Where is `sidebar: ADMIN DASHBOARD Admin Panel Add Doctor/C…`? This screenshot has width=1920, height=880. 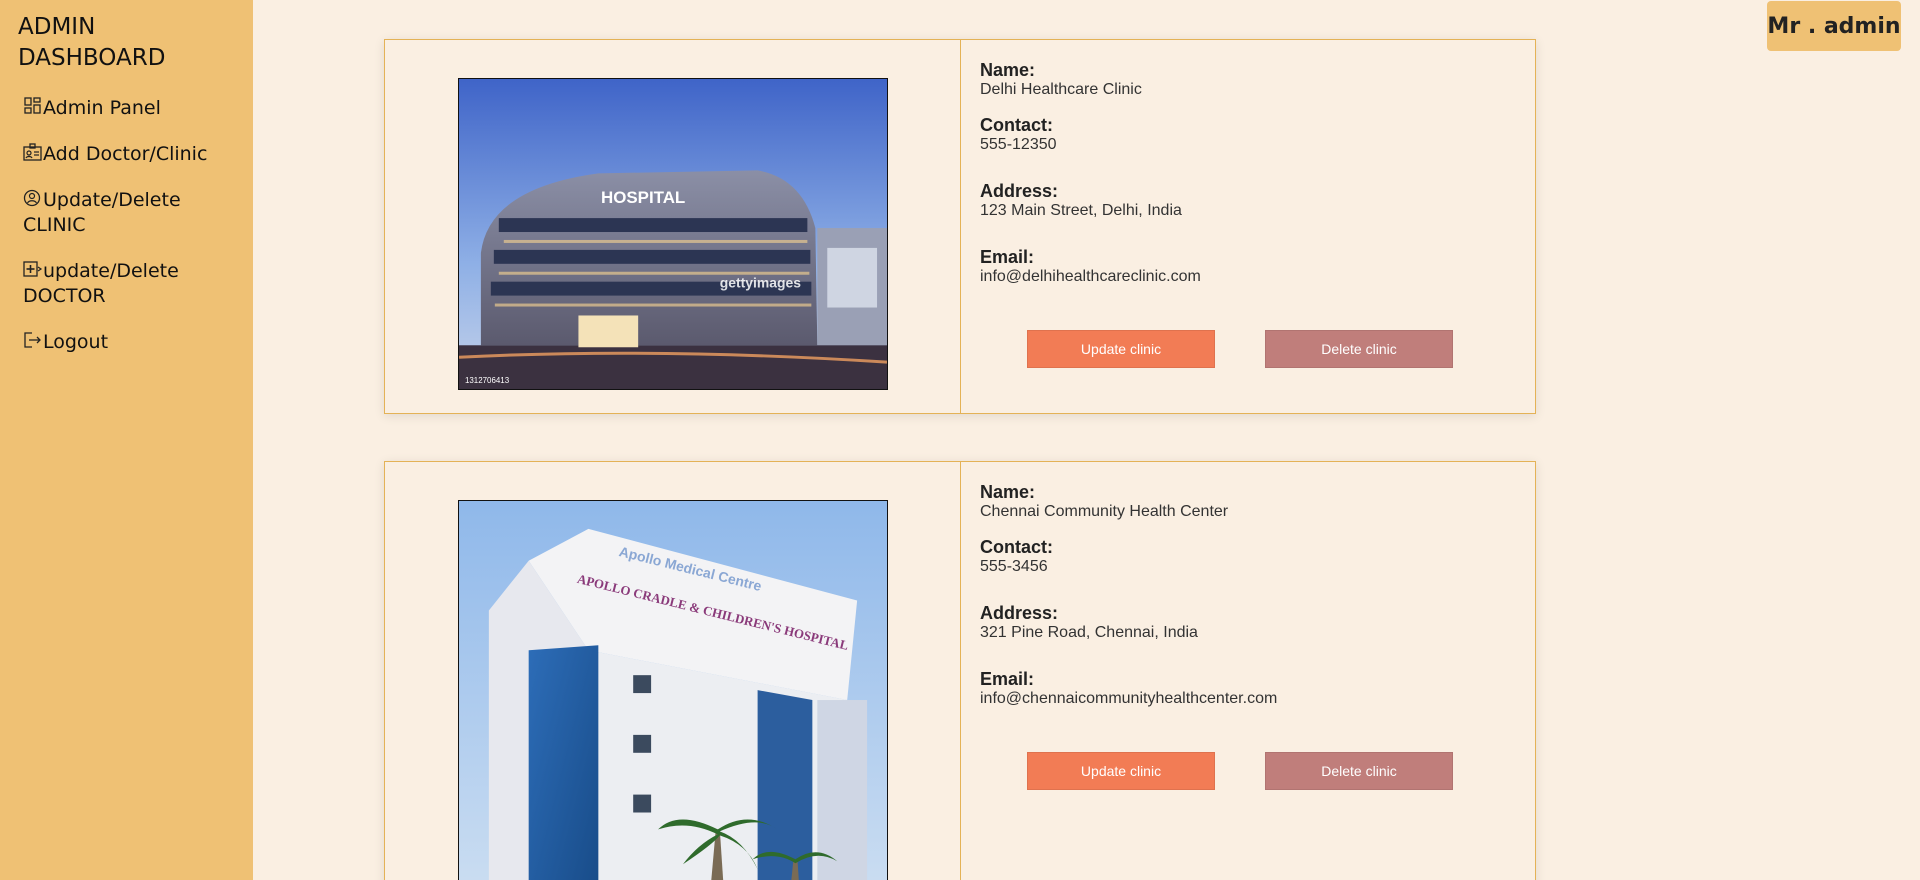 sidebar: ADMIN DASHBOARD Admin Panel Add Doctor/C… is located at coordinates (126, 440).